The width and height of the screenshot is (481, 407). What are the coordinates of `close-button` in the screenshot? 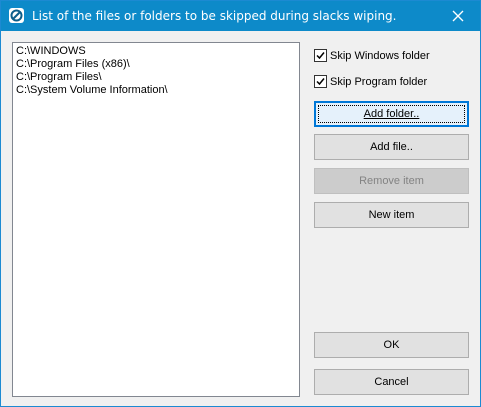 It's located at (458, 16).